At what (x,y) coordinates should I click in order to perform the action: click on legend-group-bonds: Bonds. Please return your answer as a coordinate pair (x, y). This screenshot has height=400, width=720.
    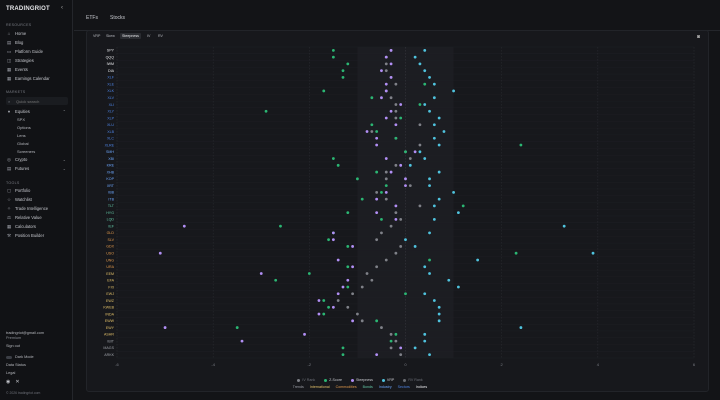
    Looking at the image, I should click on (368, 387).